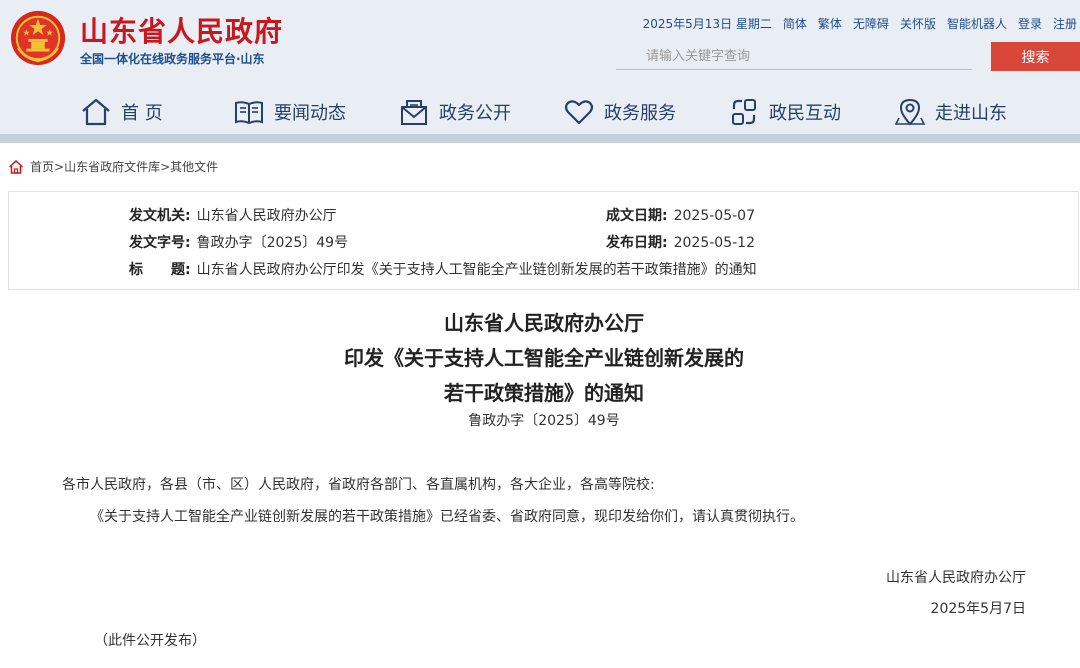 The image size is (1080, 668). What do you see at coordinates (181, 30) in the screenshot?
I see `site-title: 山东省人民政府` at bounding box center [181, 30].